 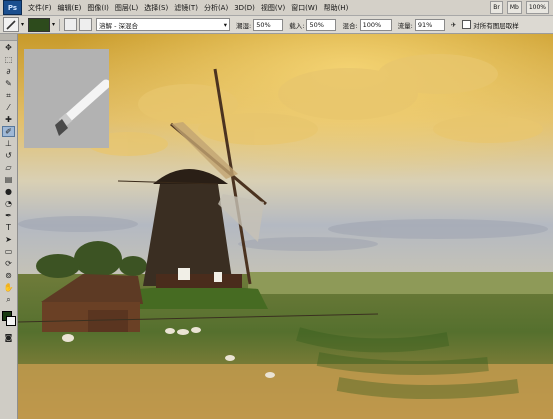 What do you see at coordinates (71, 24) in the screenshot?
I see `clean-brush-icon` at bounding box center [71, 24].